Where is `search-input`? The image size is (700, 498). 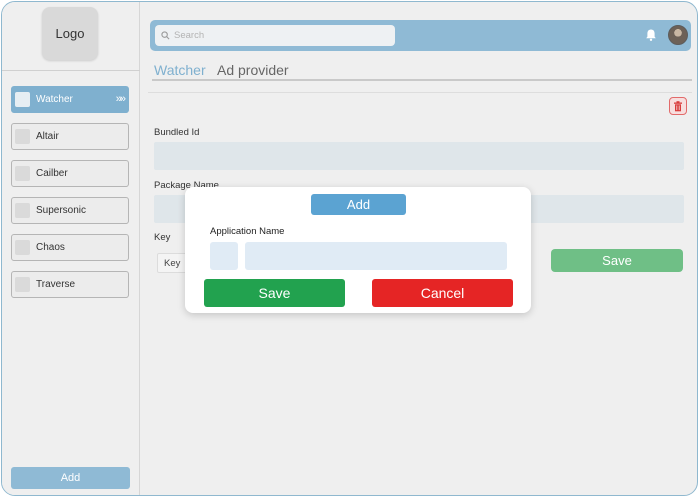
search-input is located at coordinates (274, 35).